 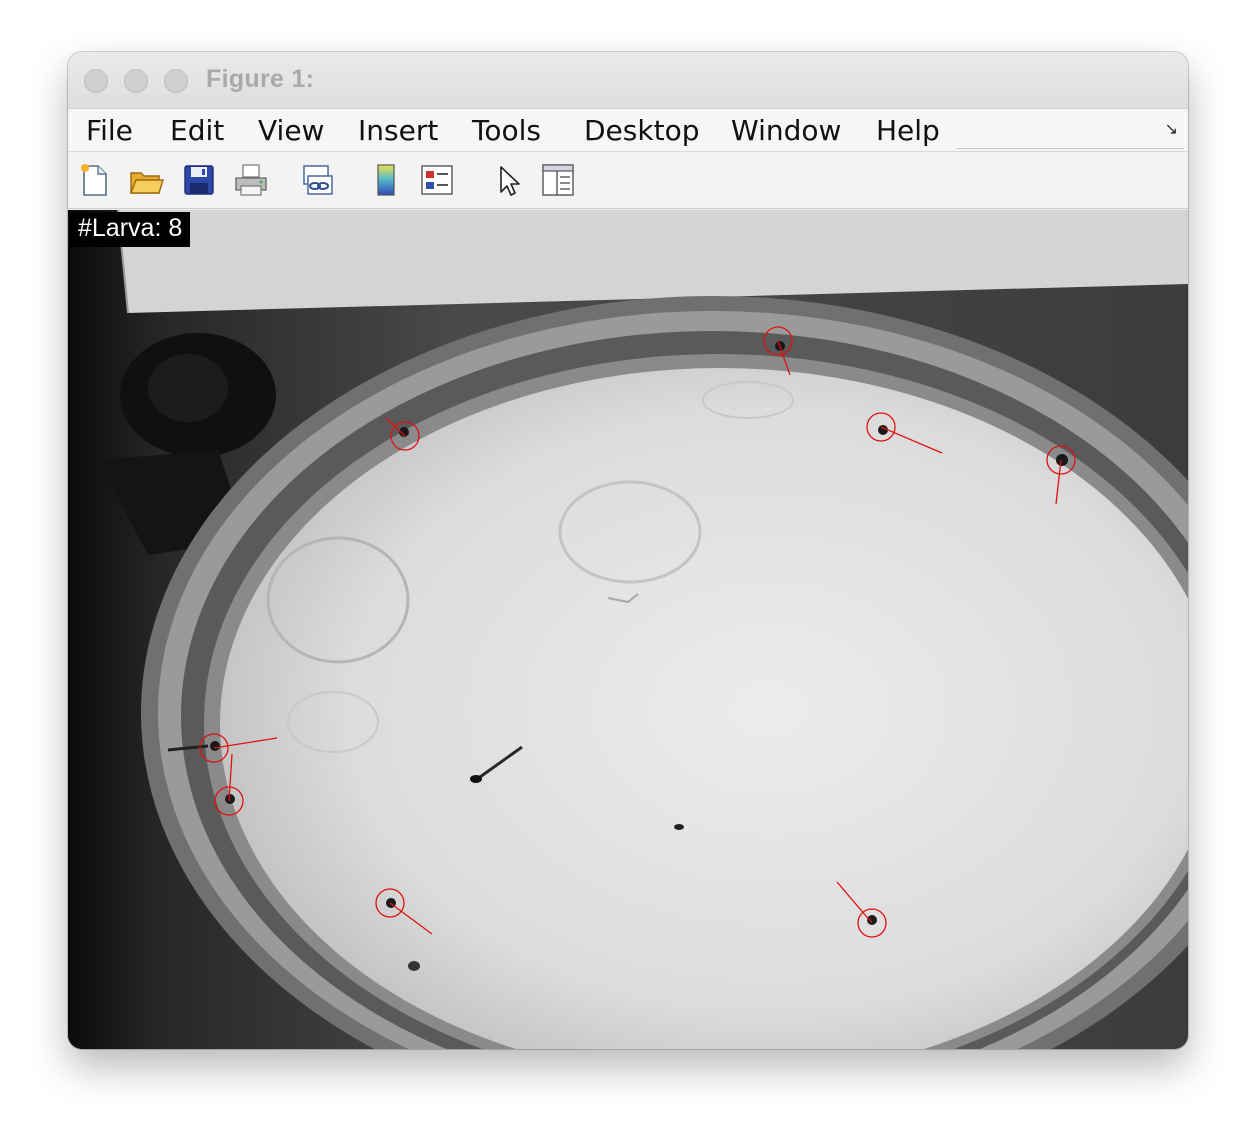 What do you see at coordinates (1171, 129) in the screenshot?
I see `dock-figure-icon: ↘` at bounding box center [1171, 129].